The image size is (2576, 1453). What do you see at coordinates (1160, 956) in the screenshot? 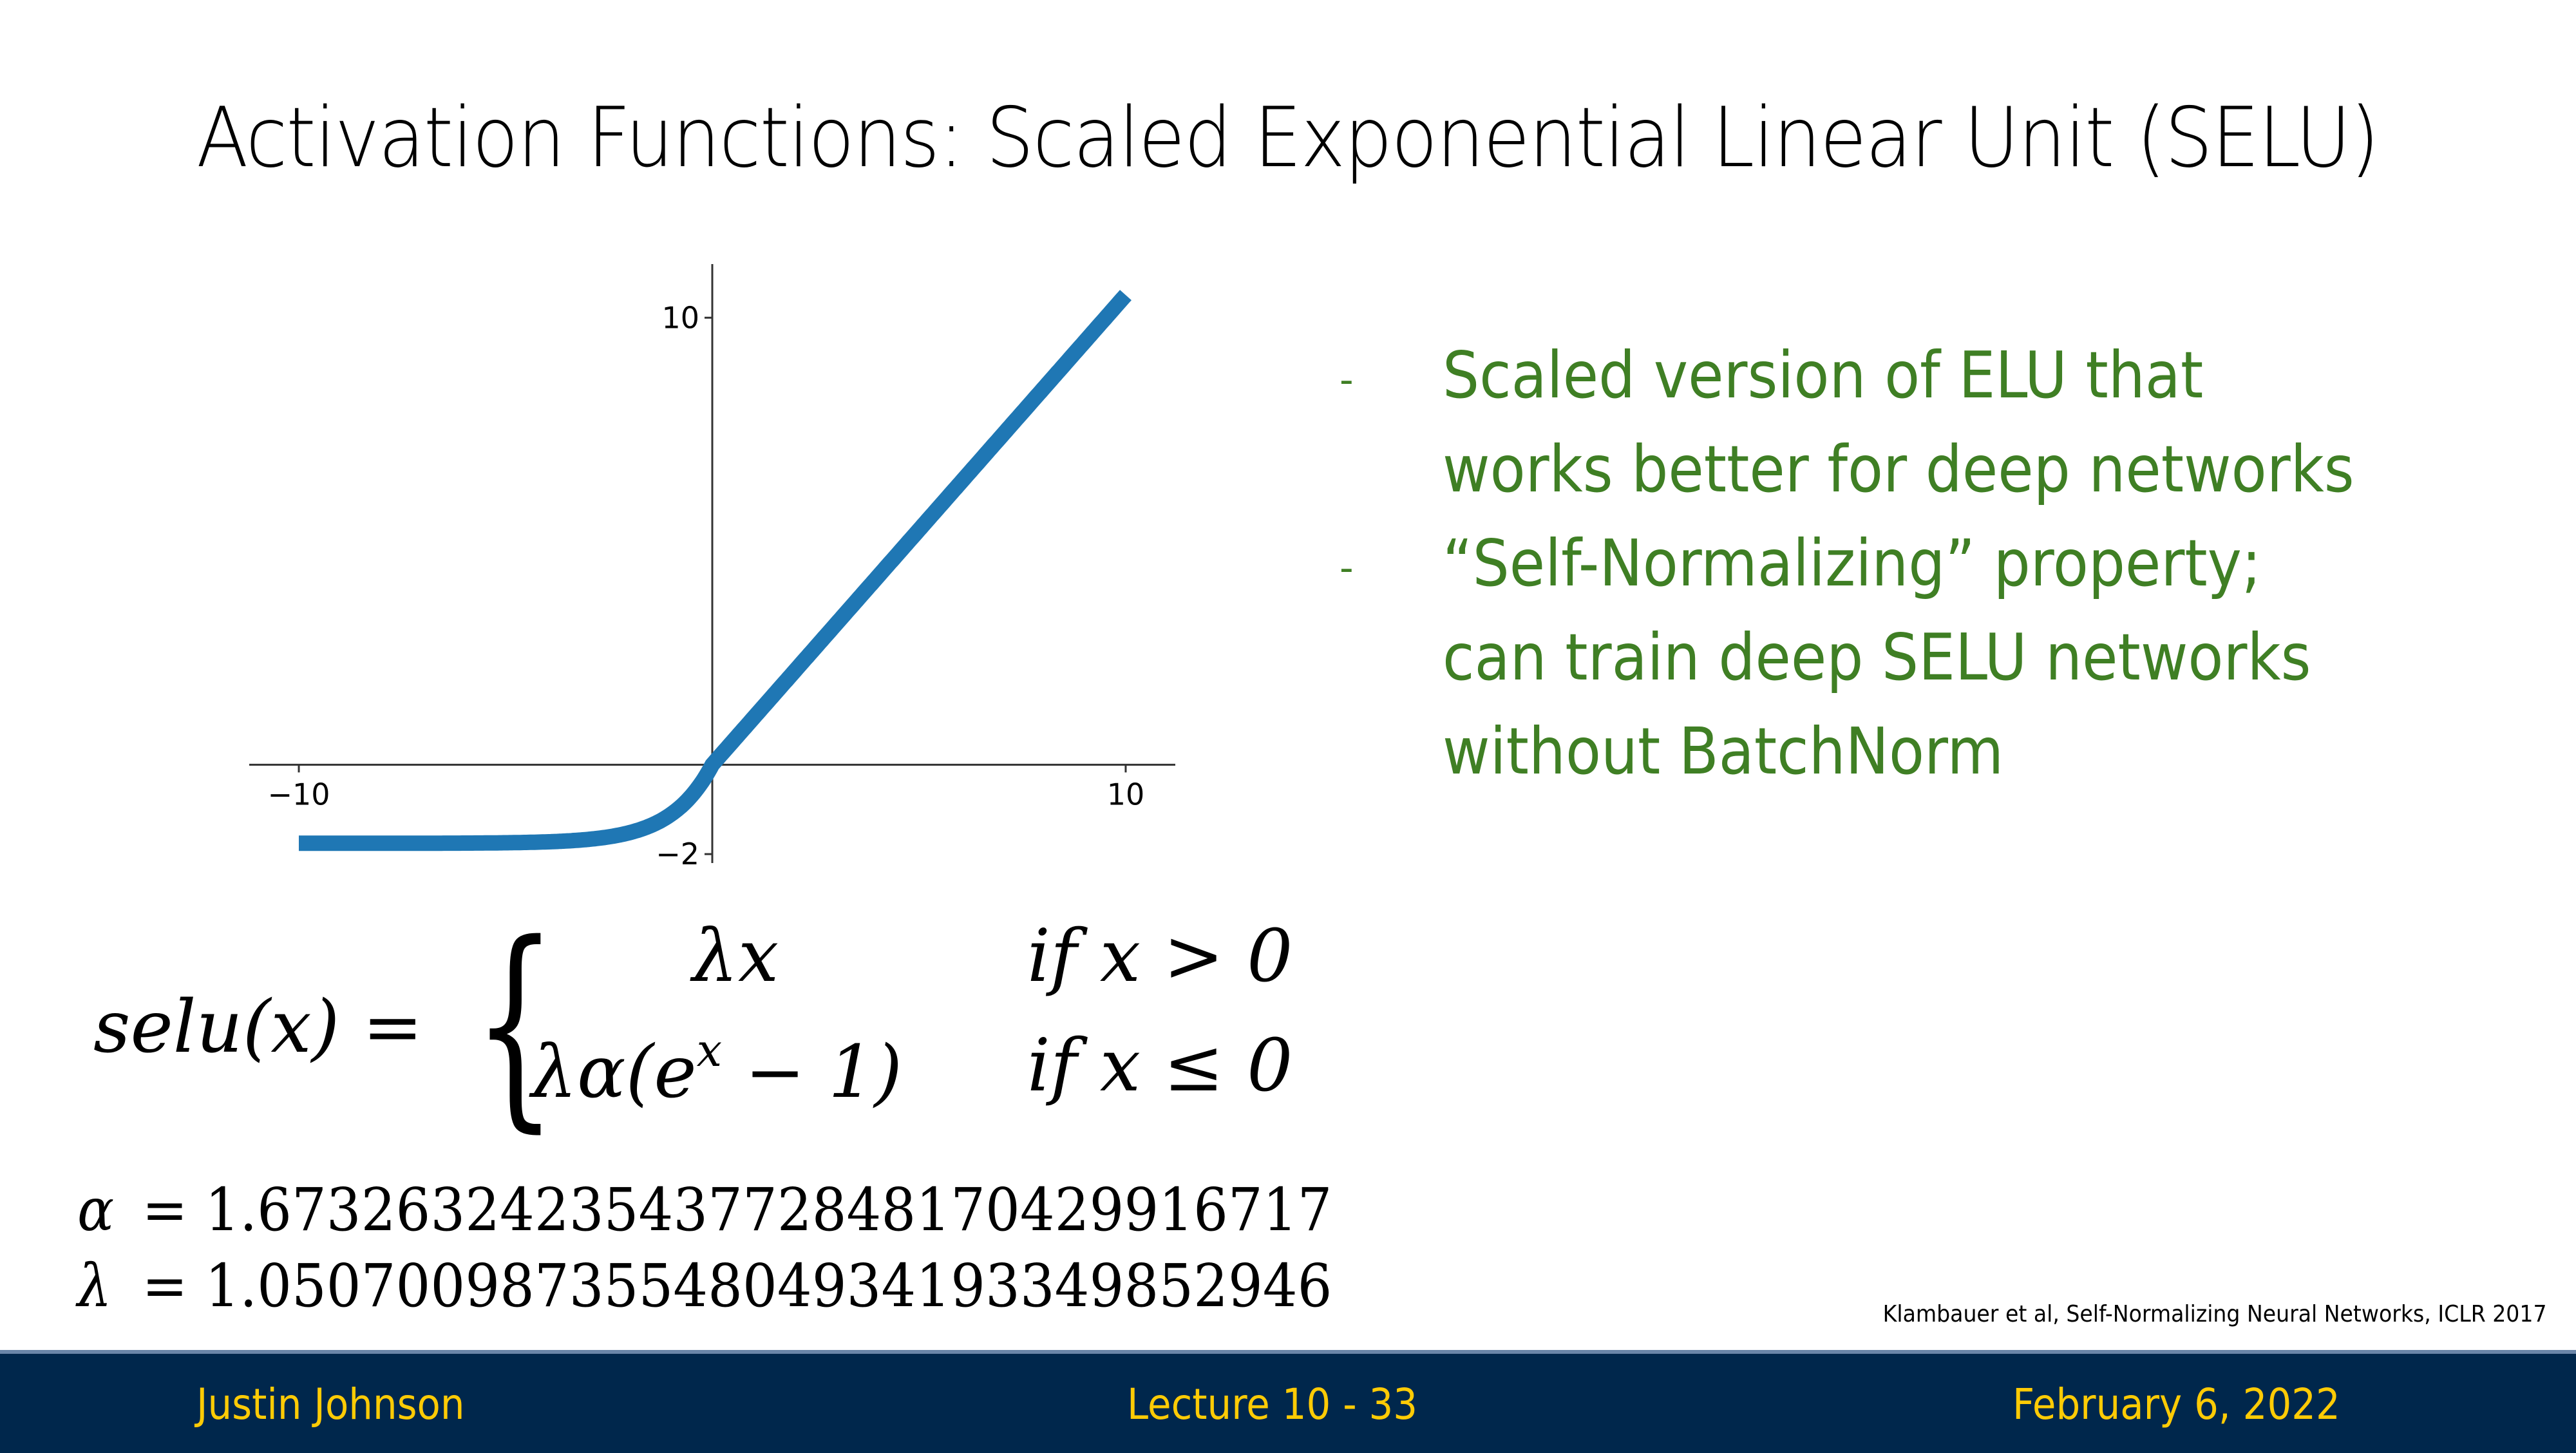
I see `case1-condition: if x > 0` at bounding box center [1160, 956].